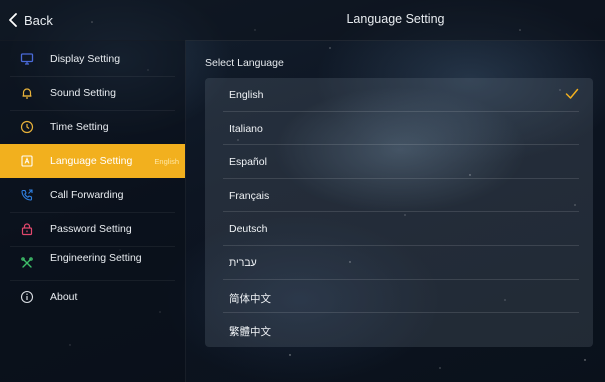 The width and height of the screenshot is (605, 382). What do you see at coordinates (79, 127) in the screenshot?
I see `sidebar-item-label: Time Setting` at bounding box center [79, 127].